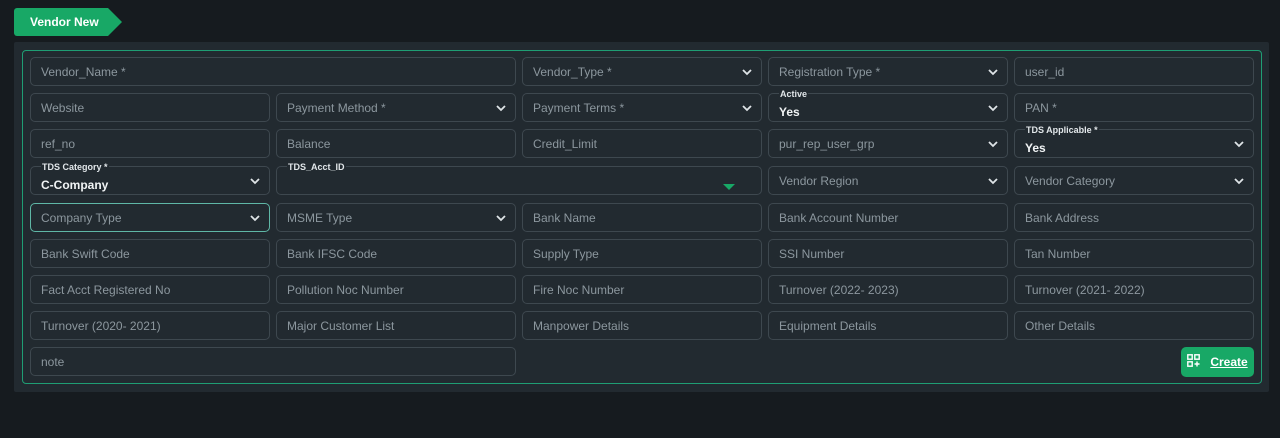 The image size is (1280, 438). Describe the element at coordinates (565, 143) in the screenshot. I see `credit-limit-placeholder: Credit_Limit` at that location.